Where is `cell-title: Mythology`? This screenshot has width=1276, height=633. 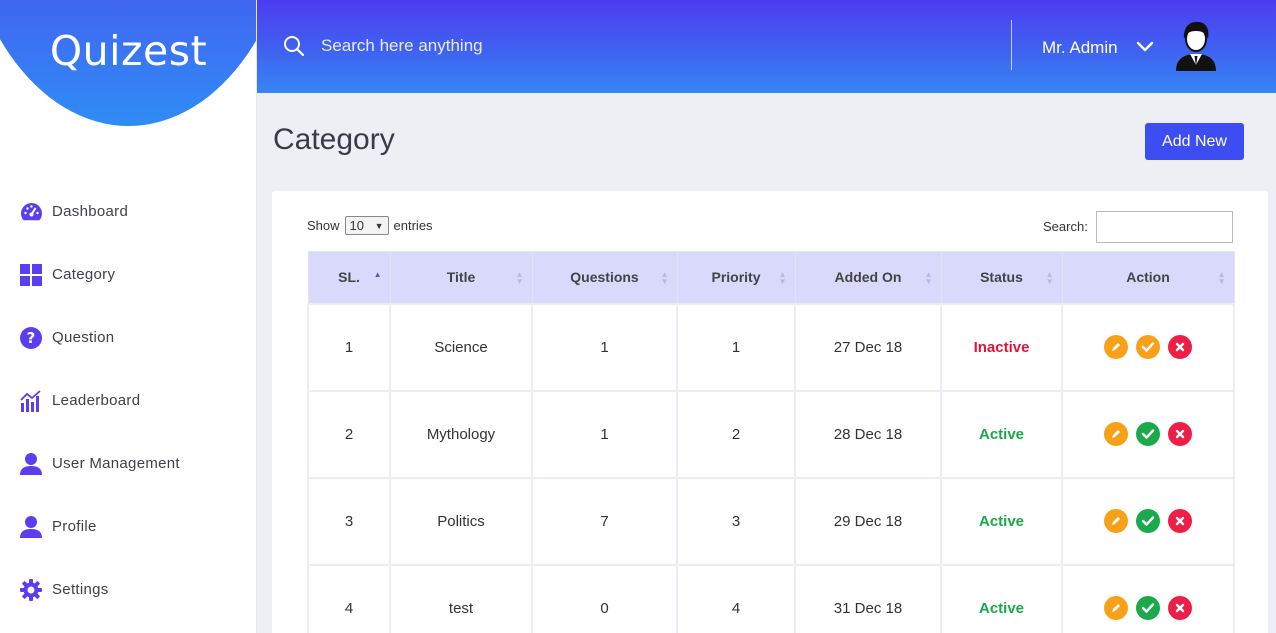
cell-title: Mythology is located at coordinates (461, 434).